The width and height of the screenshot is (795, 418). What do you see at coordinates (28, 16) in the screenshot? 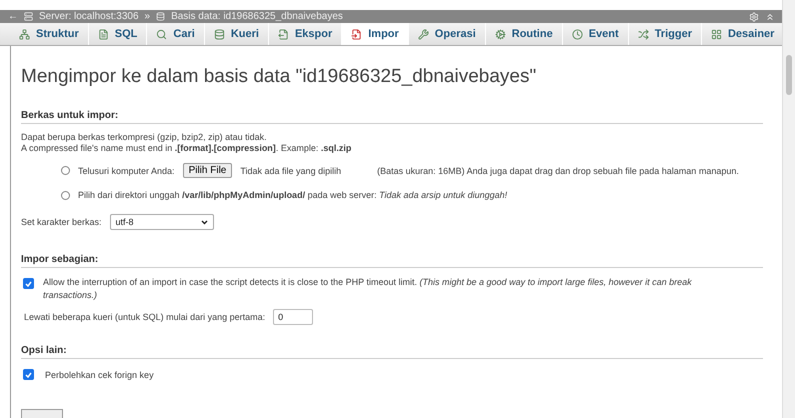
I see `server-icon` at bounding box center [28, 16].